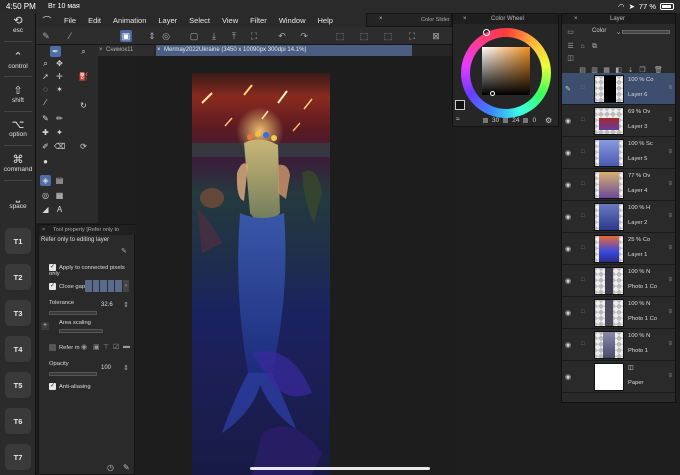  What do you see at coordinates (84, 347) in the screenshot?
I see `all-layers-icon: ◉` at bounding box center [84, 347].